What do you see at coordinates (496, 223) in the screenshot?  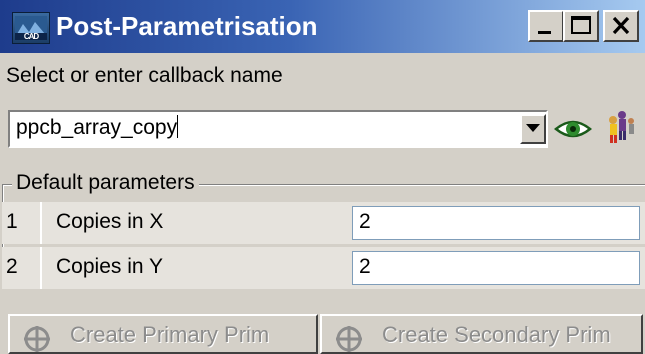 I see `copies-x-input: 2` at bounding box center [496, 223].